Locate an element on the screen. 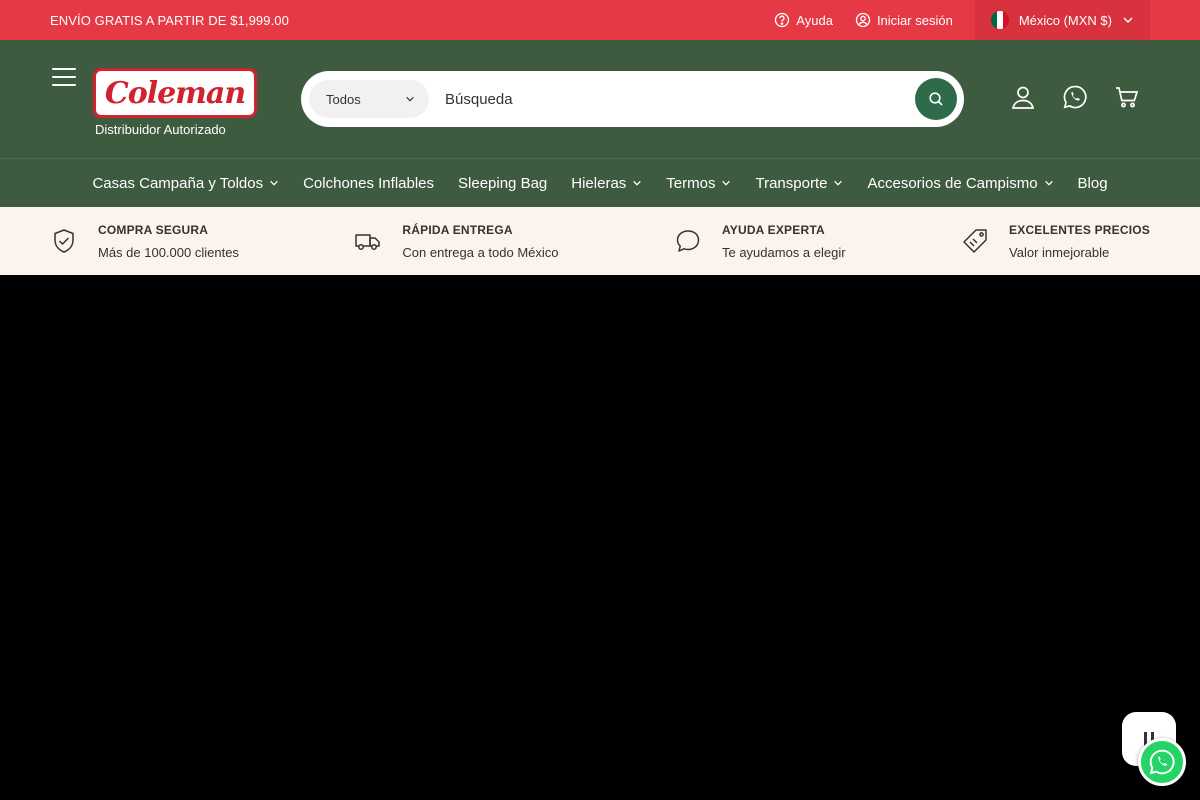  shield-check-icon is located at coordinates (64, 241).